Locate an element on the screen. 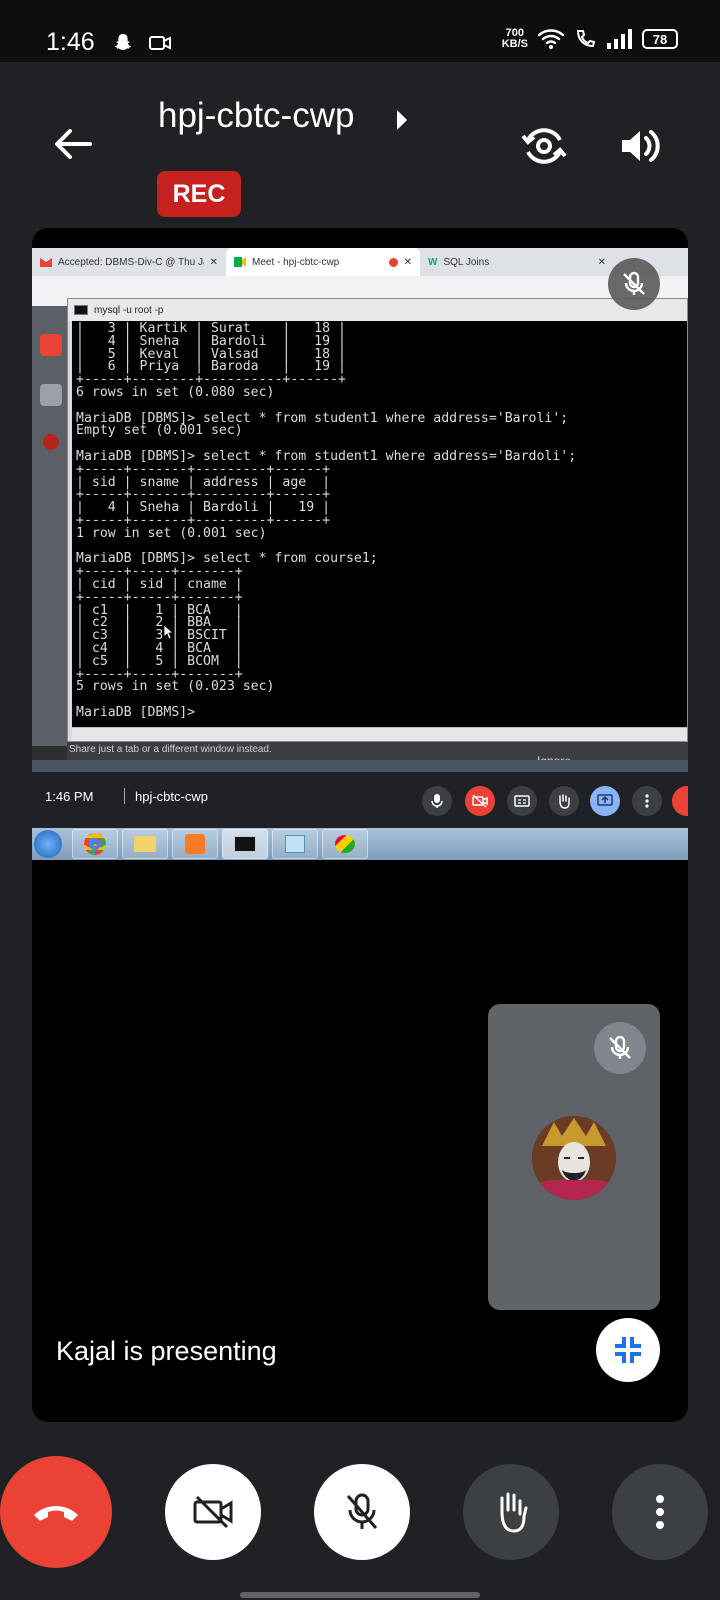 This screenshot has width=720, height=1600. explorer-taskbar-icon is located at coordinates (145, 844).